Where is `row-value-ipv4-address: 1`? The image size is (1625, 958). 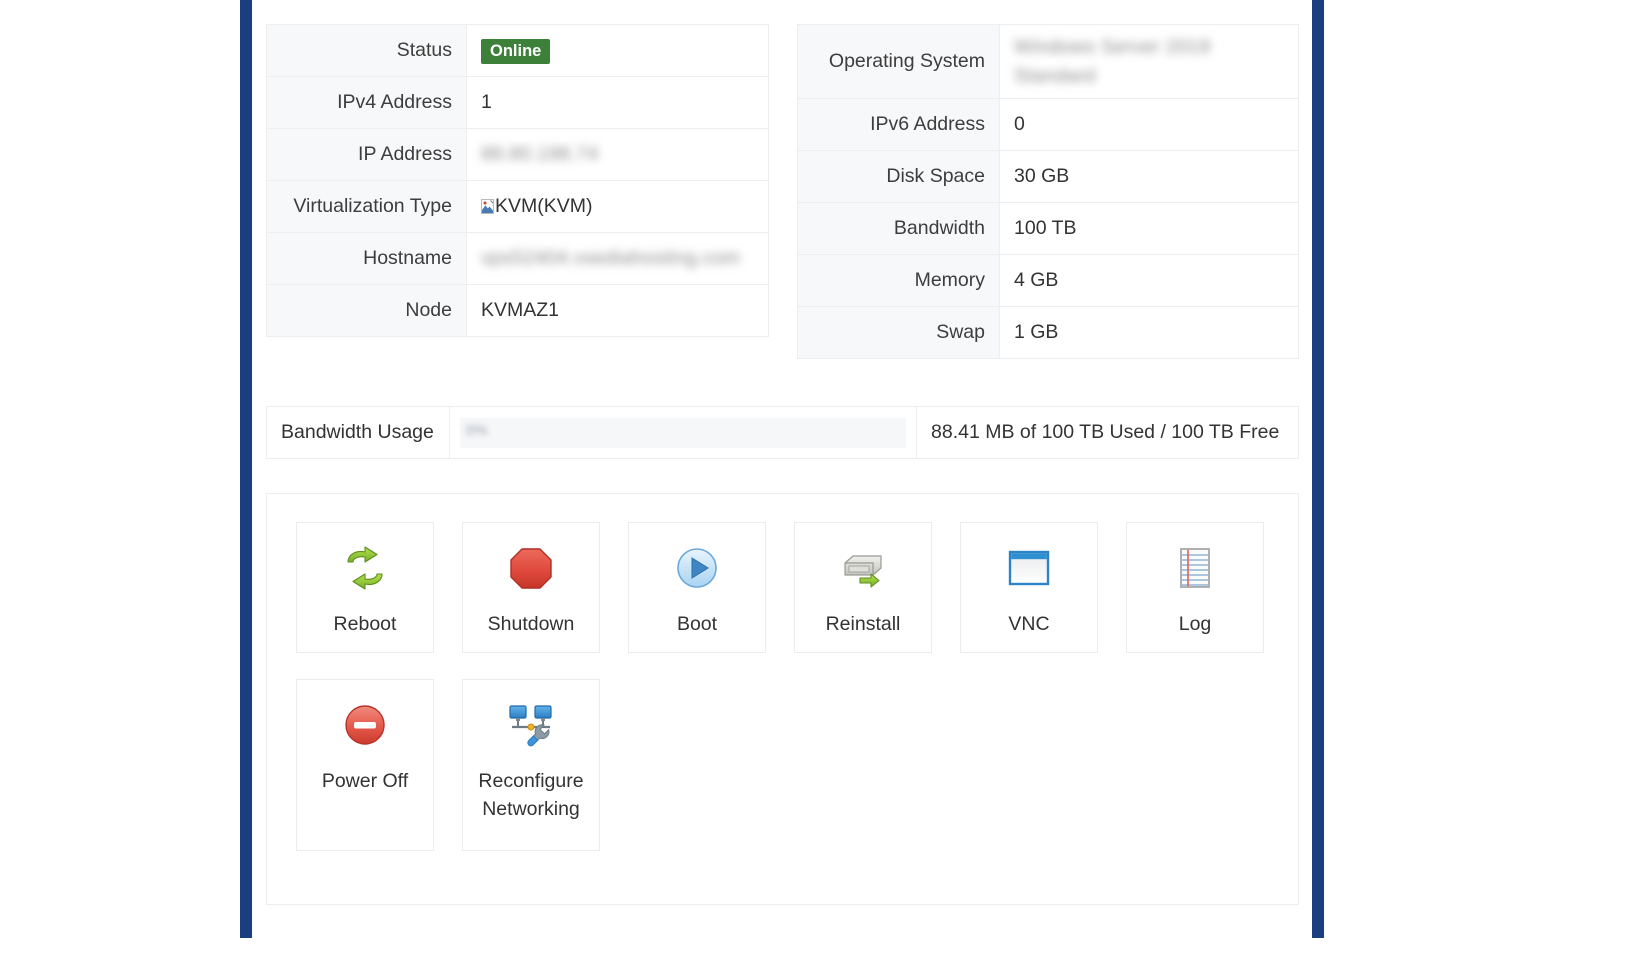 row-value-ipv4-address: 1 is located at coordinates (617, 102).